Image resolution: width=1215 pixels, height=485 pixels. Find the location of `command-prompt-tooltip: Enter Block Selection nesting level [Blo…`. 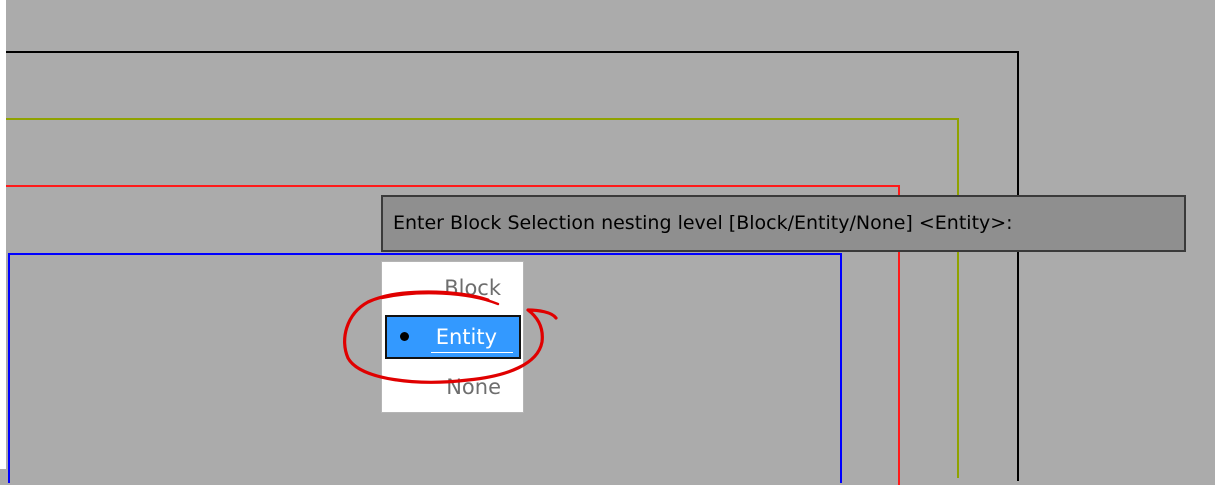

command-prompt-tooltip: Enter Block Selection nesting level [Blo… is located at coordinates (783, 223).